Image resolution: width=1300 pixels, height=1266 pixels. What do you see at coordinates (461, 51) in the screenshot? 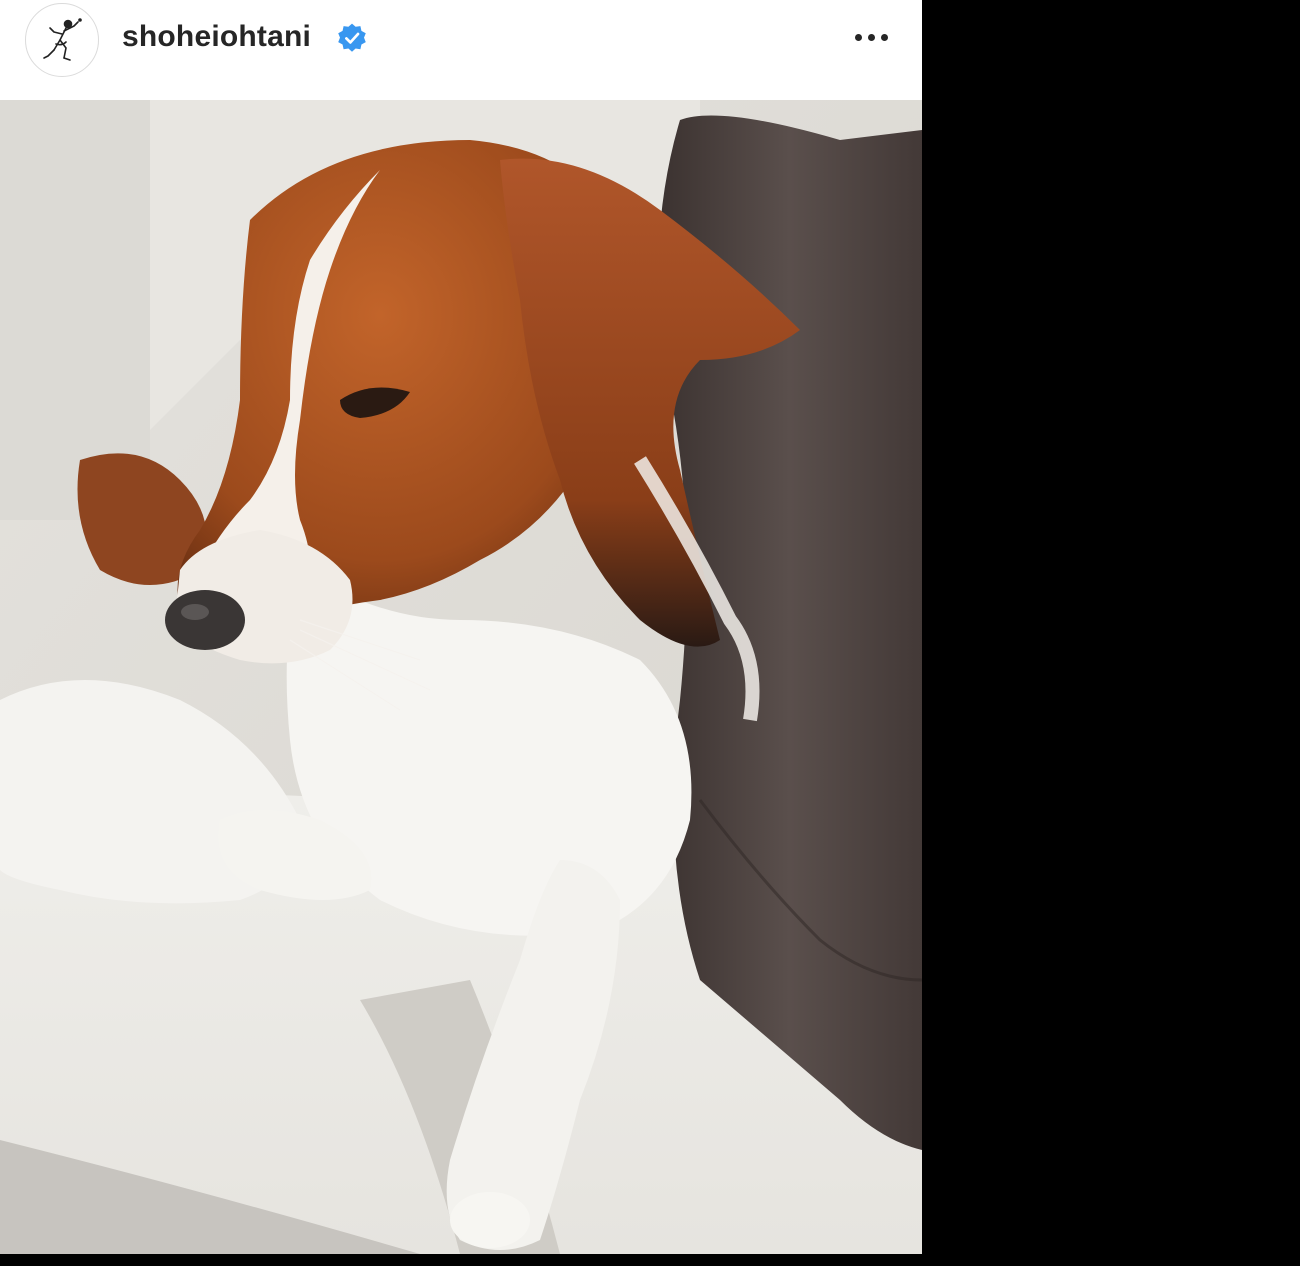
I see `post-header: shoheiohtani` at bounding box center [461, 51].